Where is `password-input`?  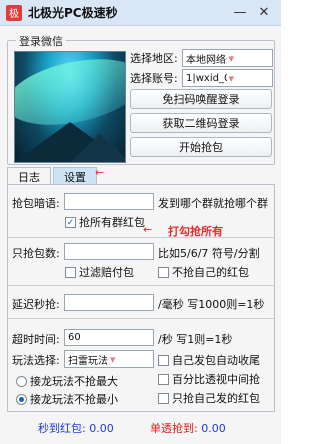
password-input is located at coordinates (109, 201).